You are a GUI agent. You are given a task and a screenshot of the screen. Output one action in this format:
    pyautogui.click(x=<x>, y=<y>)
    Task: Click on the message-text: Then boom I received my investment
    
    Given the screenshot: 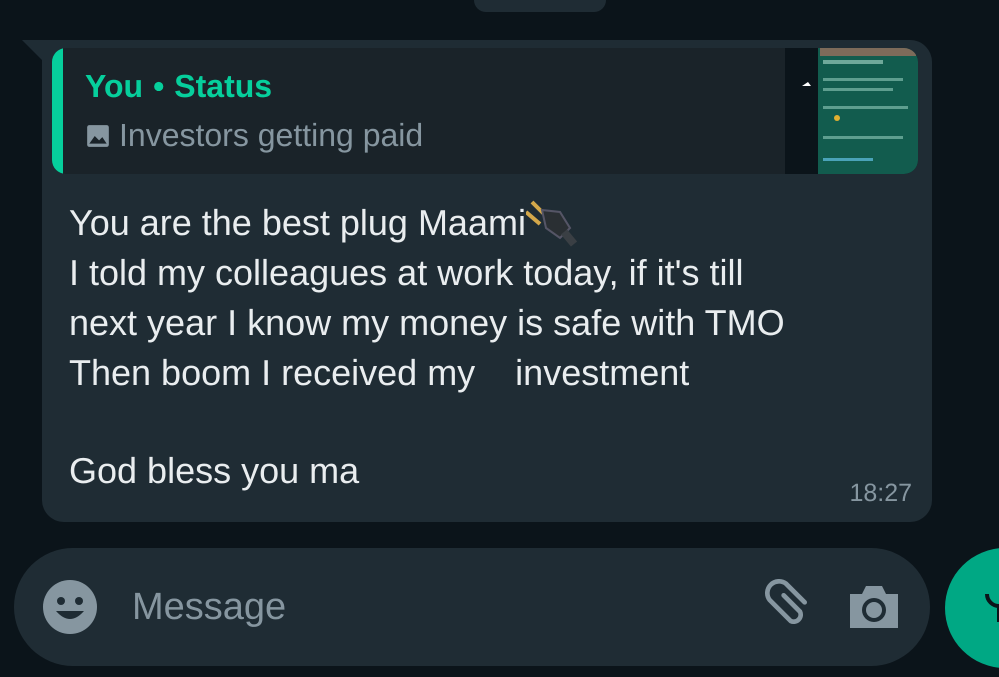 What is the action you would take?
    pyautogui.click(x=379, y=373)
    